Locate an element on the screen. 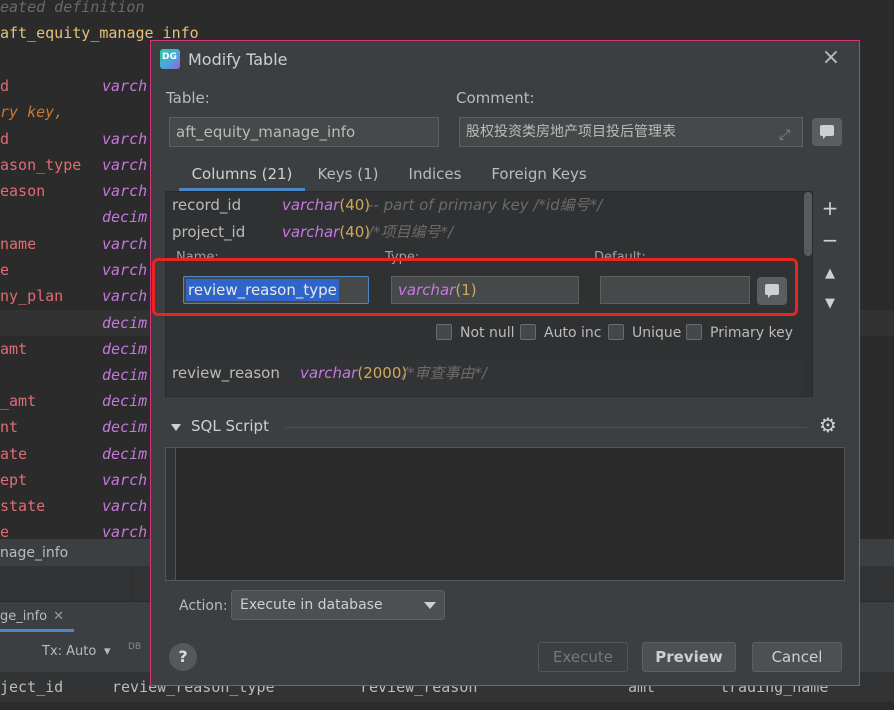 This screenshot has width=894, height=710. code-comment: eated definition is located at coordinates (72, 8).